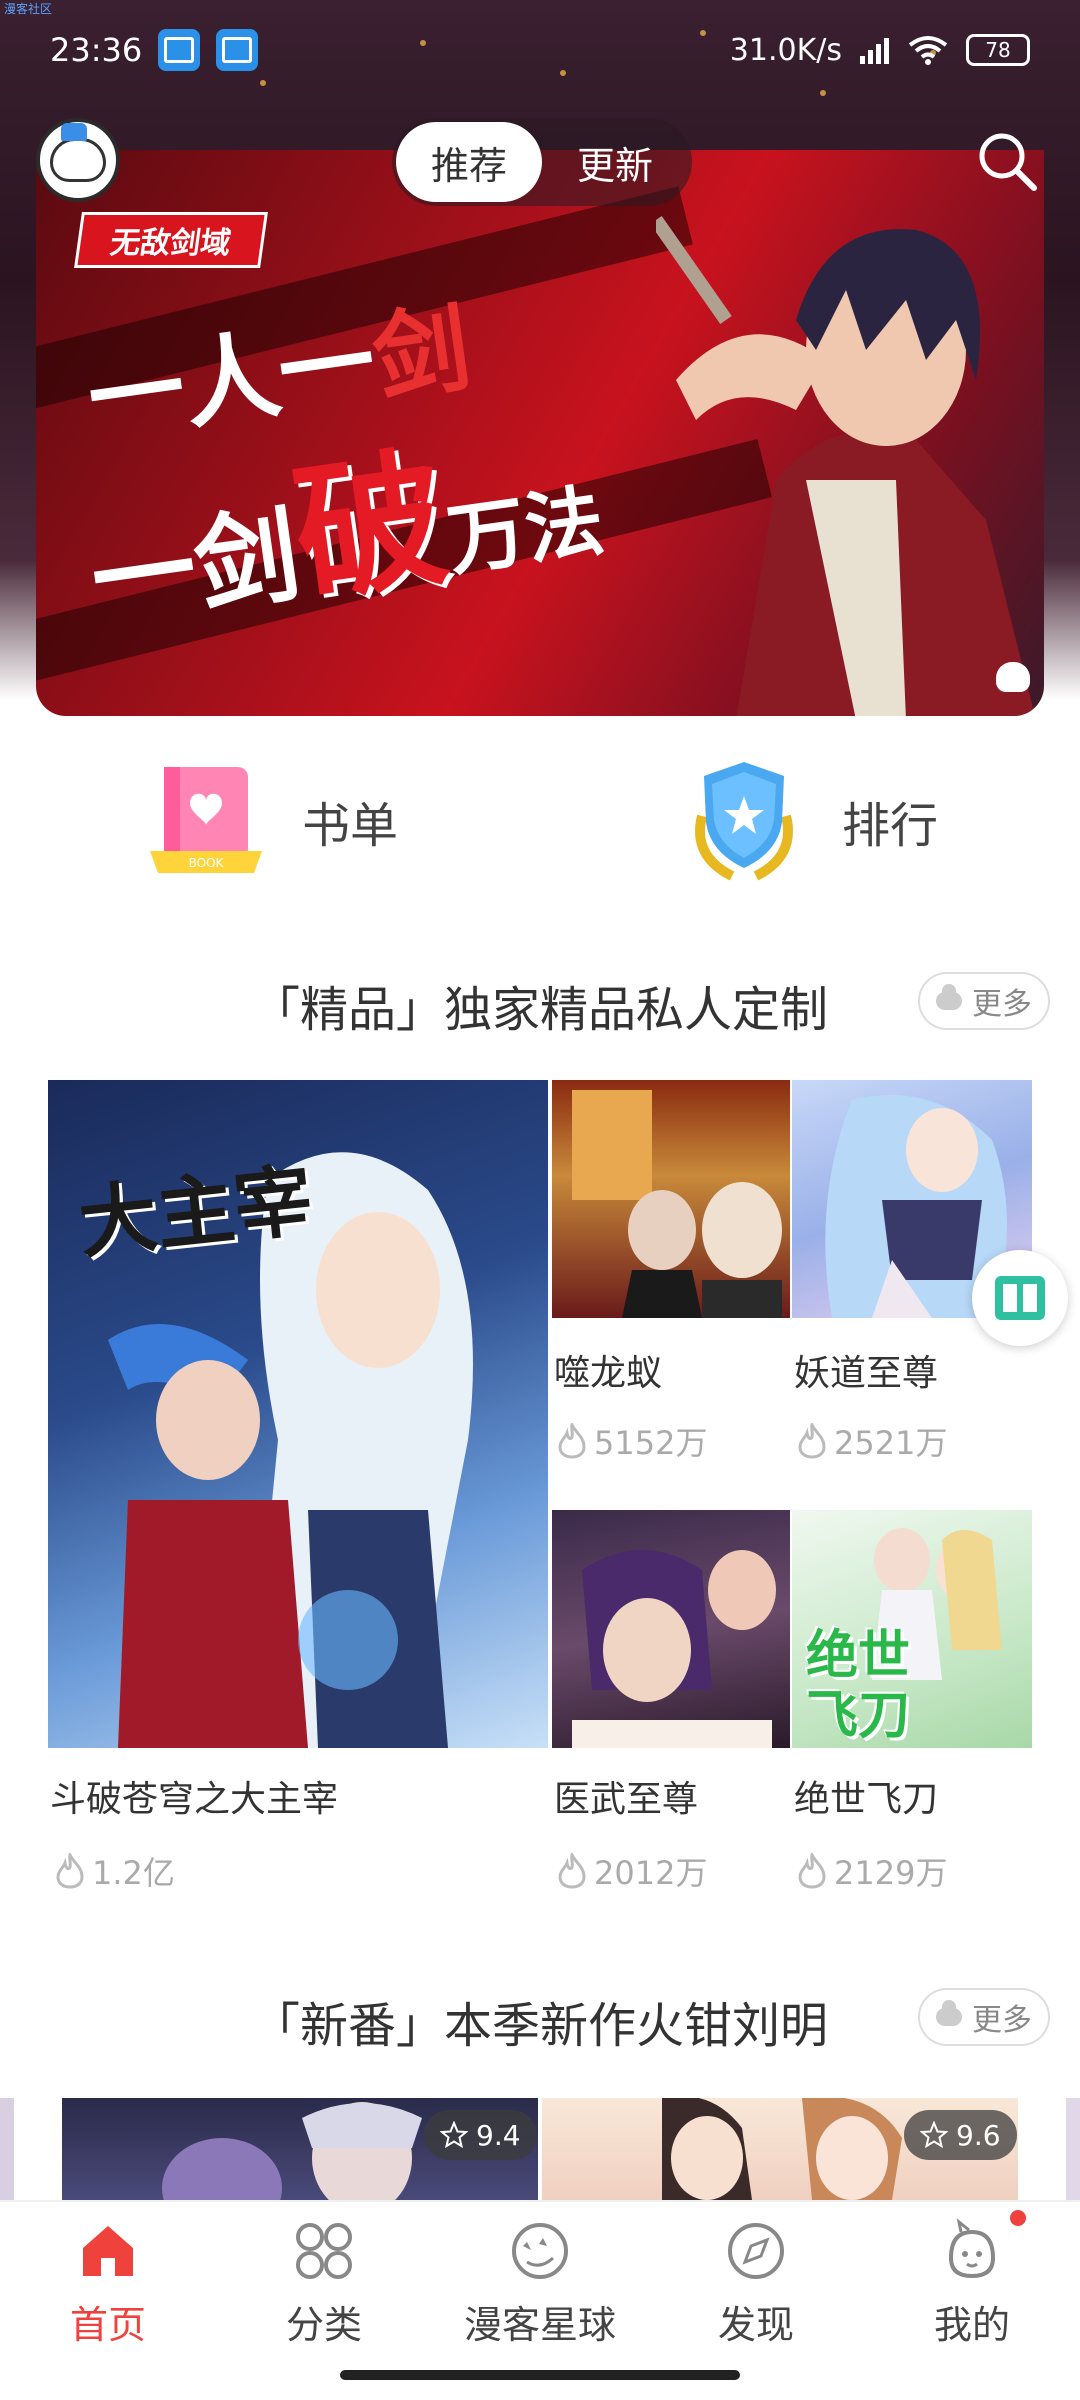 Image resolution: width=1080 pixels, height=2400 pixels. Describe the element at coordinates (626, 1796) in the screenshot. I see `comic-title: 医武至尊` at that location.